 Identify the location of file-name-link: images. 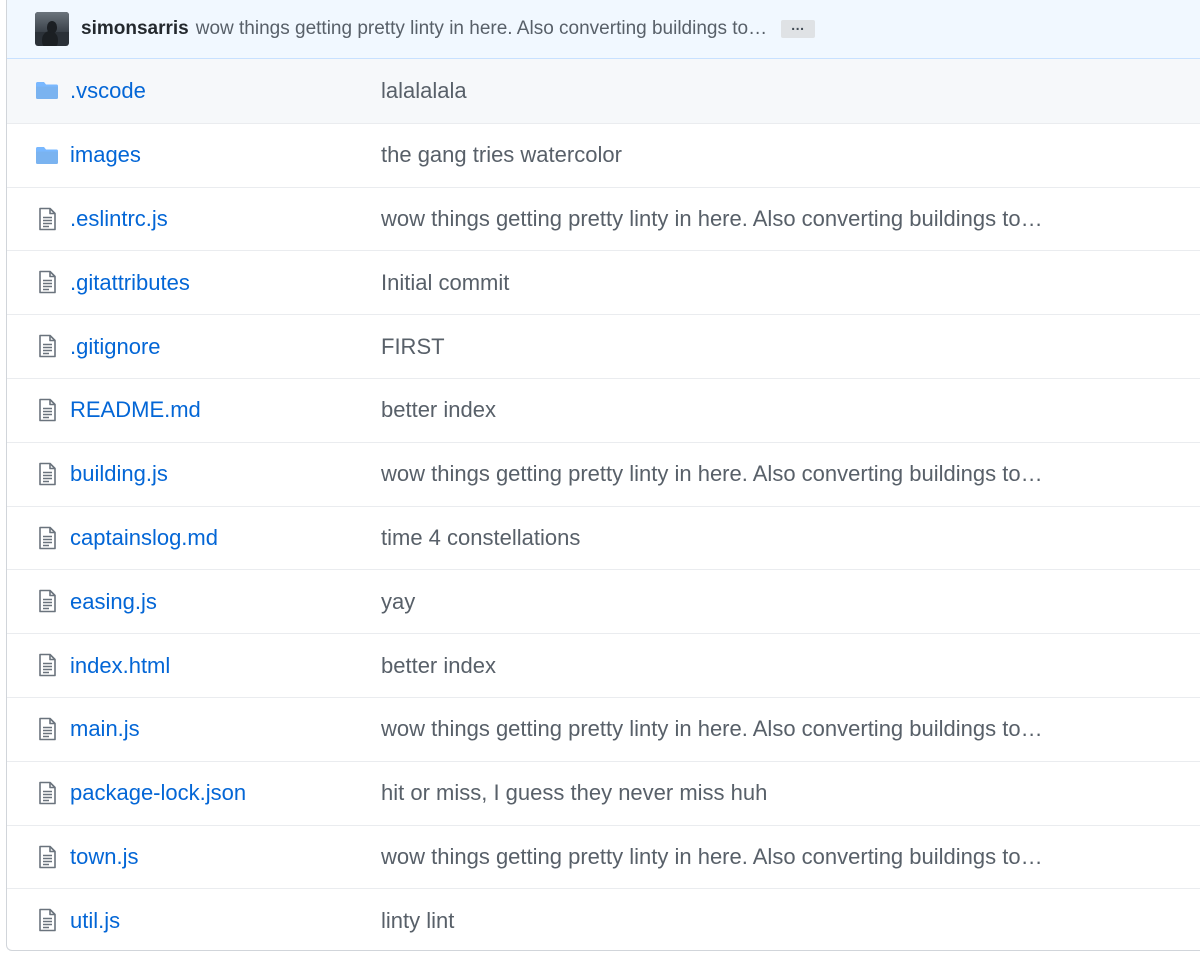
(105, 155).